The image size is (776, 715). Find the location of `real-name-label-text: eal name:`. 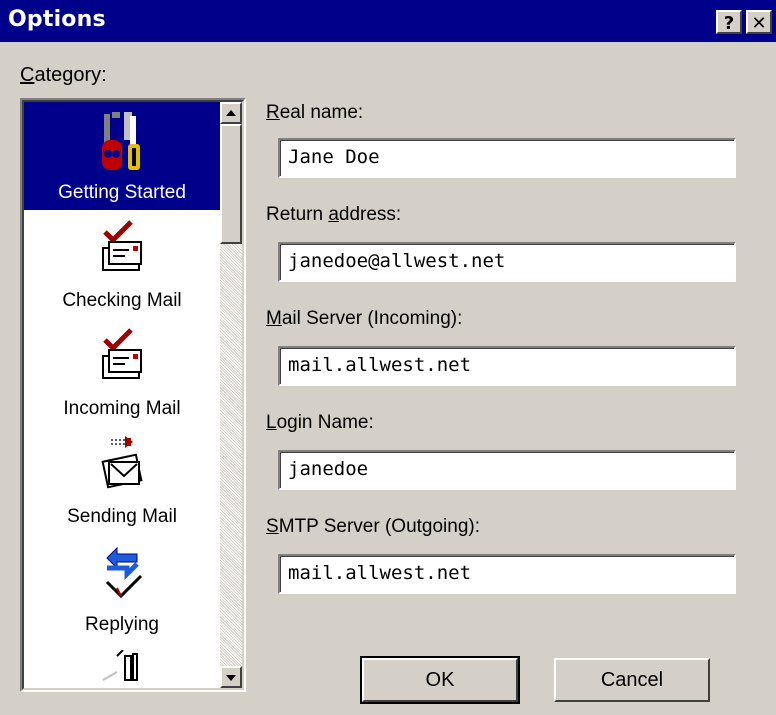

real-name-label-text: eal name: is located at coordinates (321, 112).